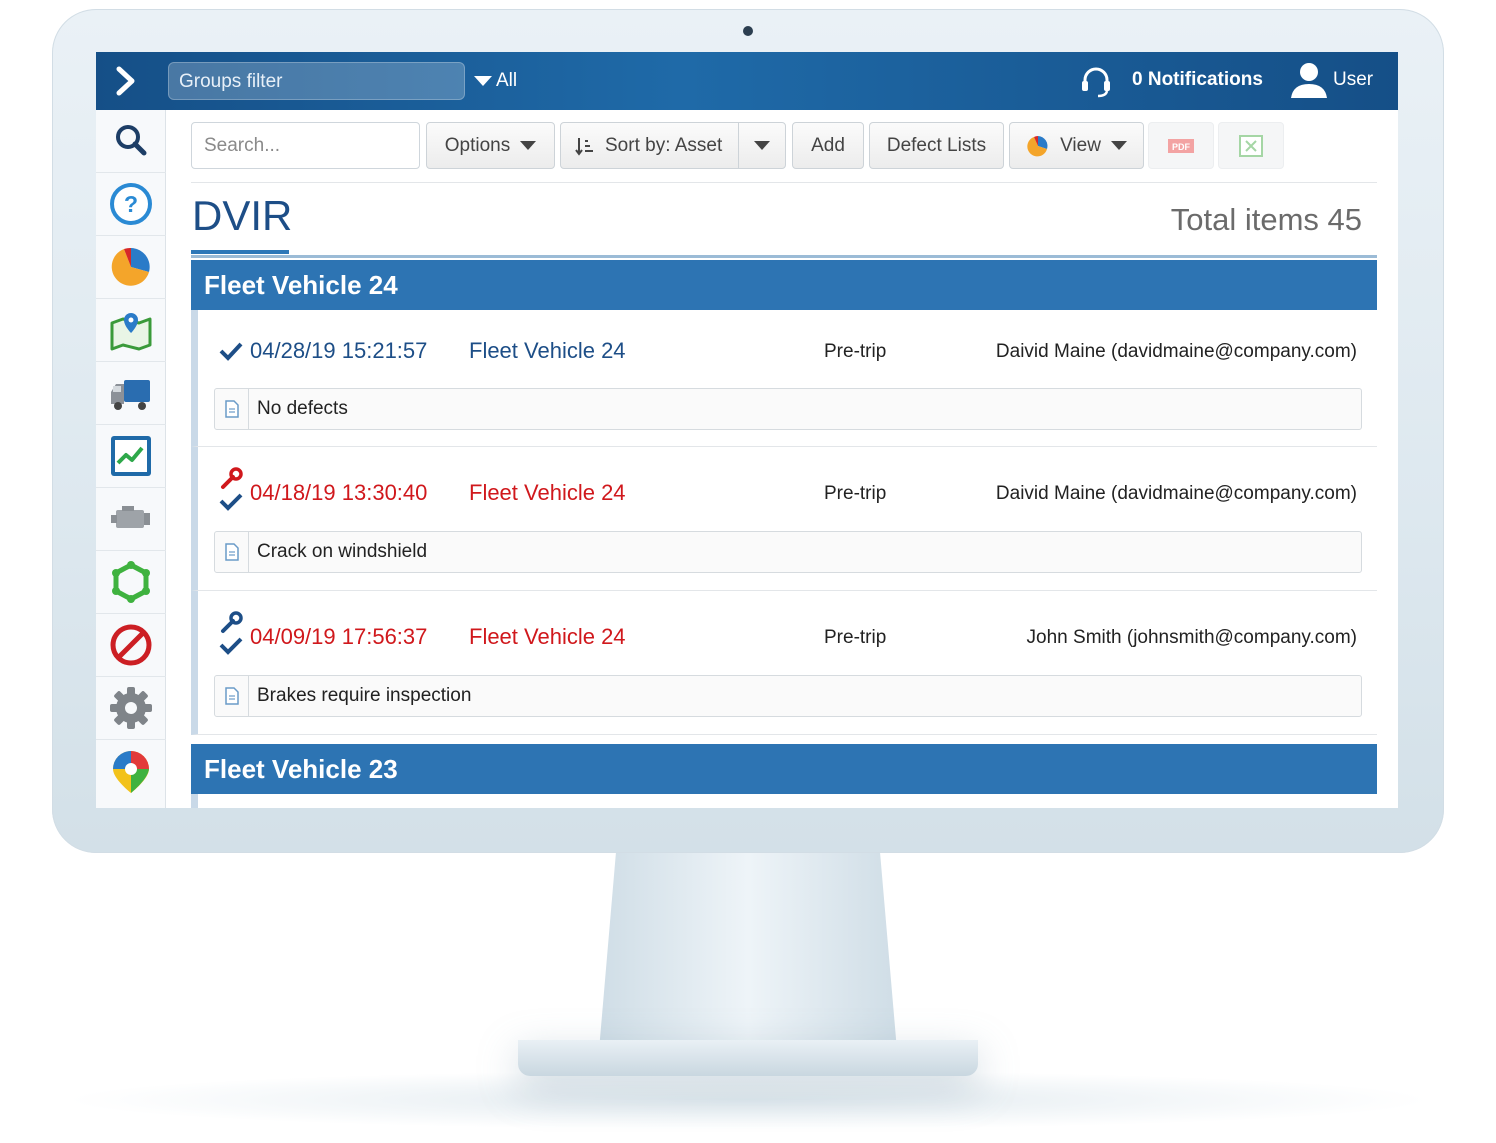  What do you see at coordinates (664, 145) in the screenshot?
I see `sort-label: Sort by: Asset` at bounding box center [664, 145].